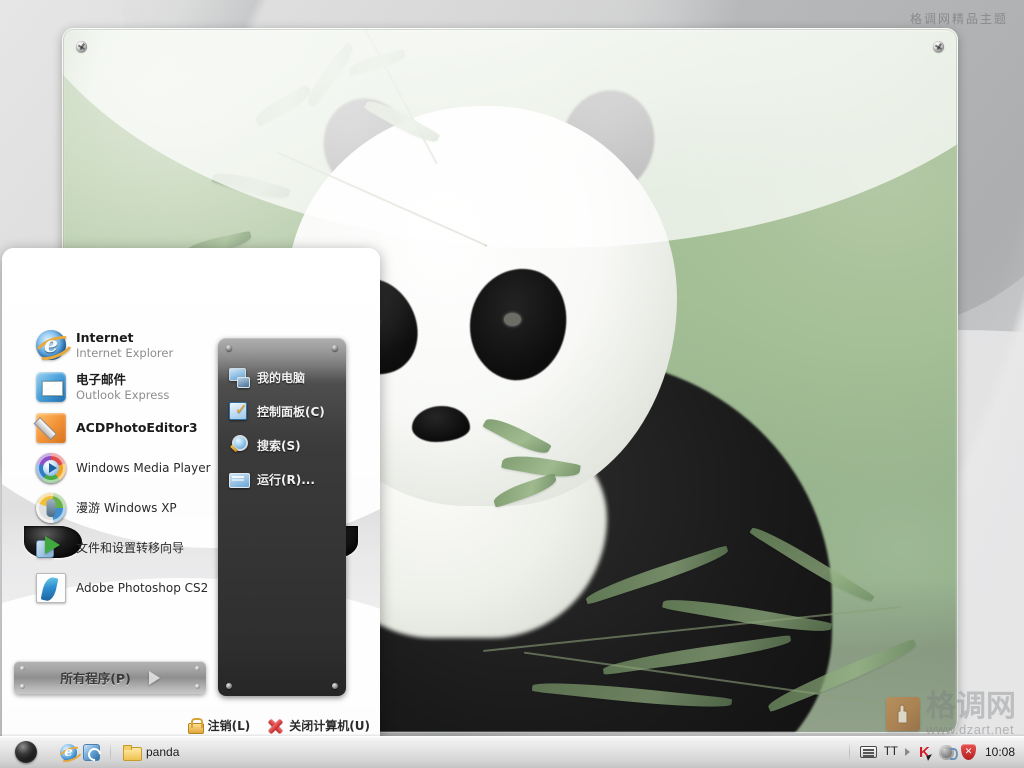 This screenshot has width=1024, height=768. I want to click on search-icon, so click(239, 445).